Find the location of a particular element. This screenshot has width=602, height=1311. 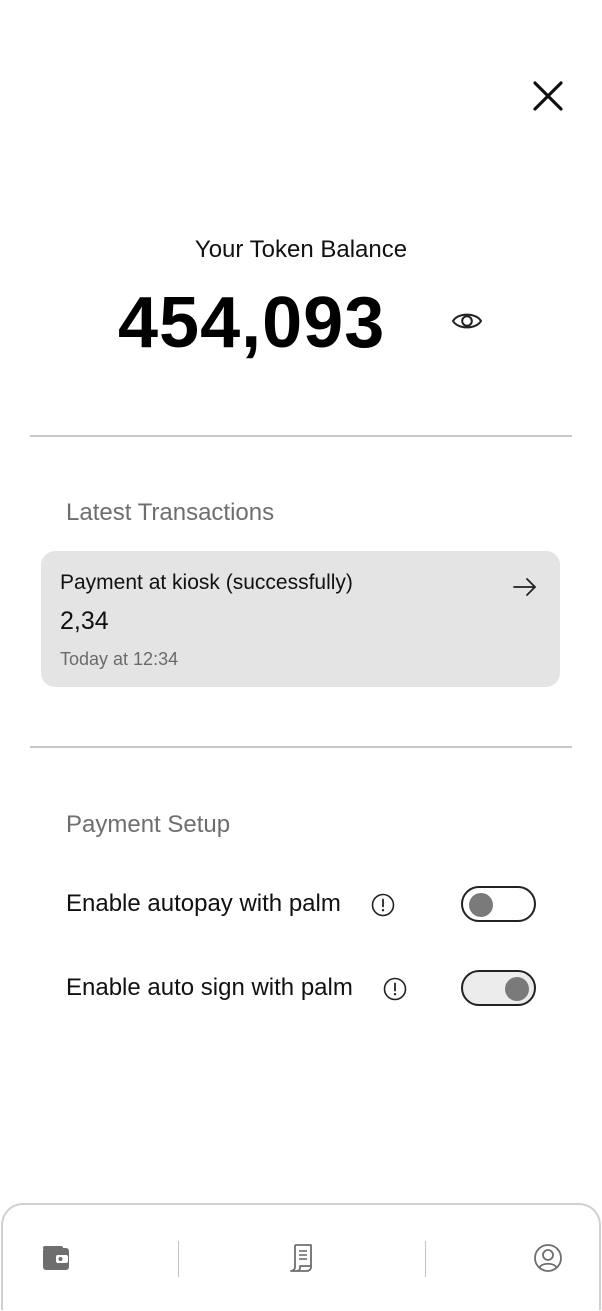

payment-setup-section-title: Payment Setup is located at coordinates (148, 824).